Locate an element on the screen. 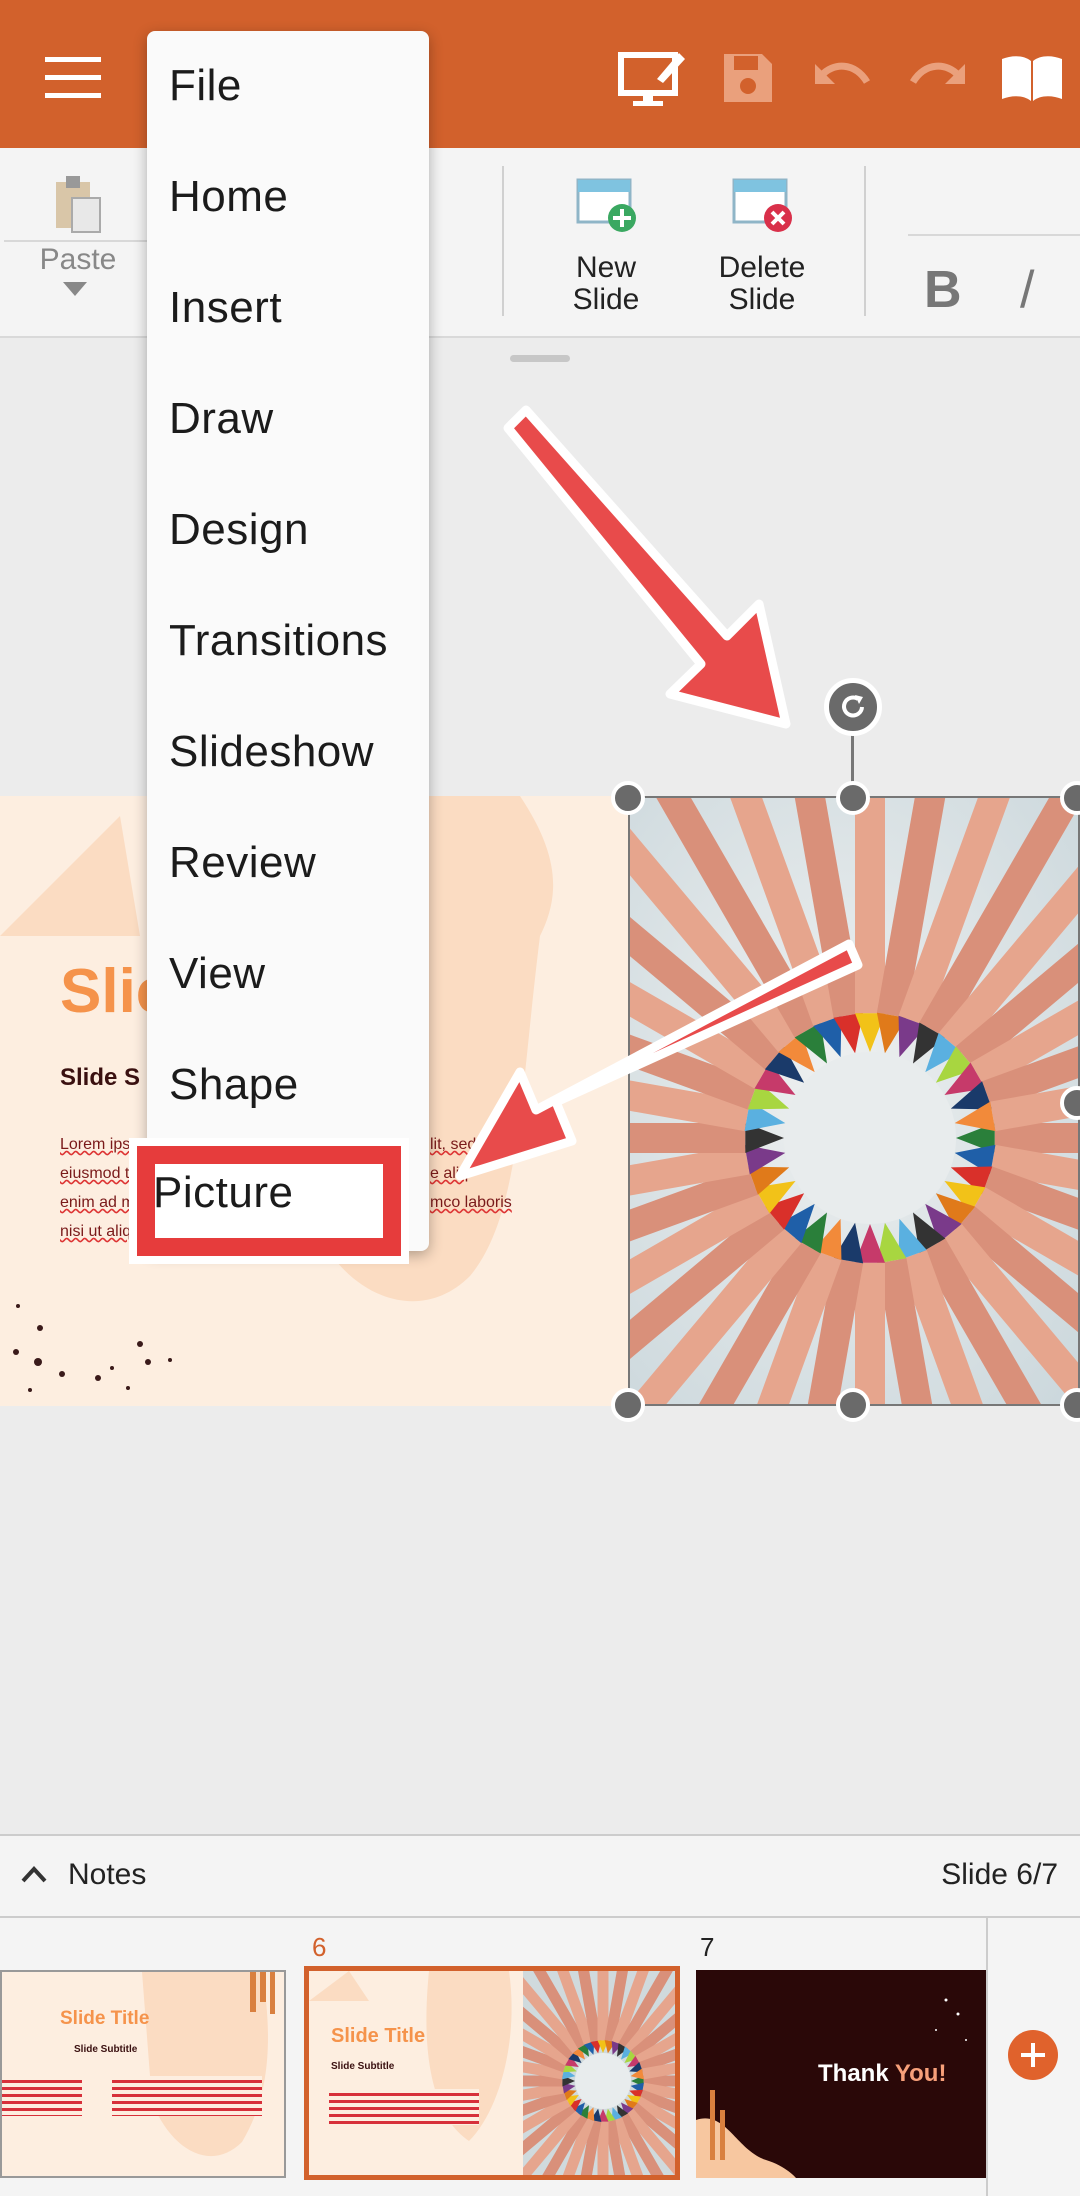  menu-item-picture: Picture is located at coordinates (223, 1193).